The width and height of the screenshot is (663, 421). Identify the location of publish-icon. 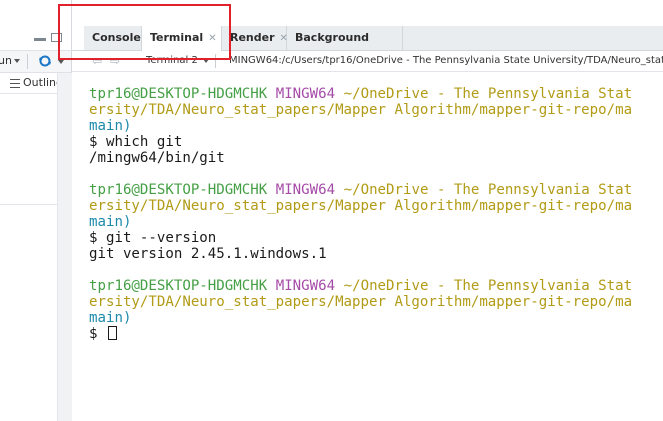
(45, 61).